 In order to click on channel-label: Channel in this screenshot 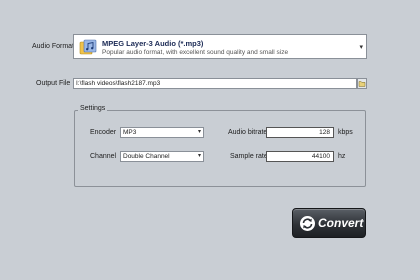, I will do `click(103, 156)`.